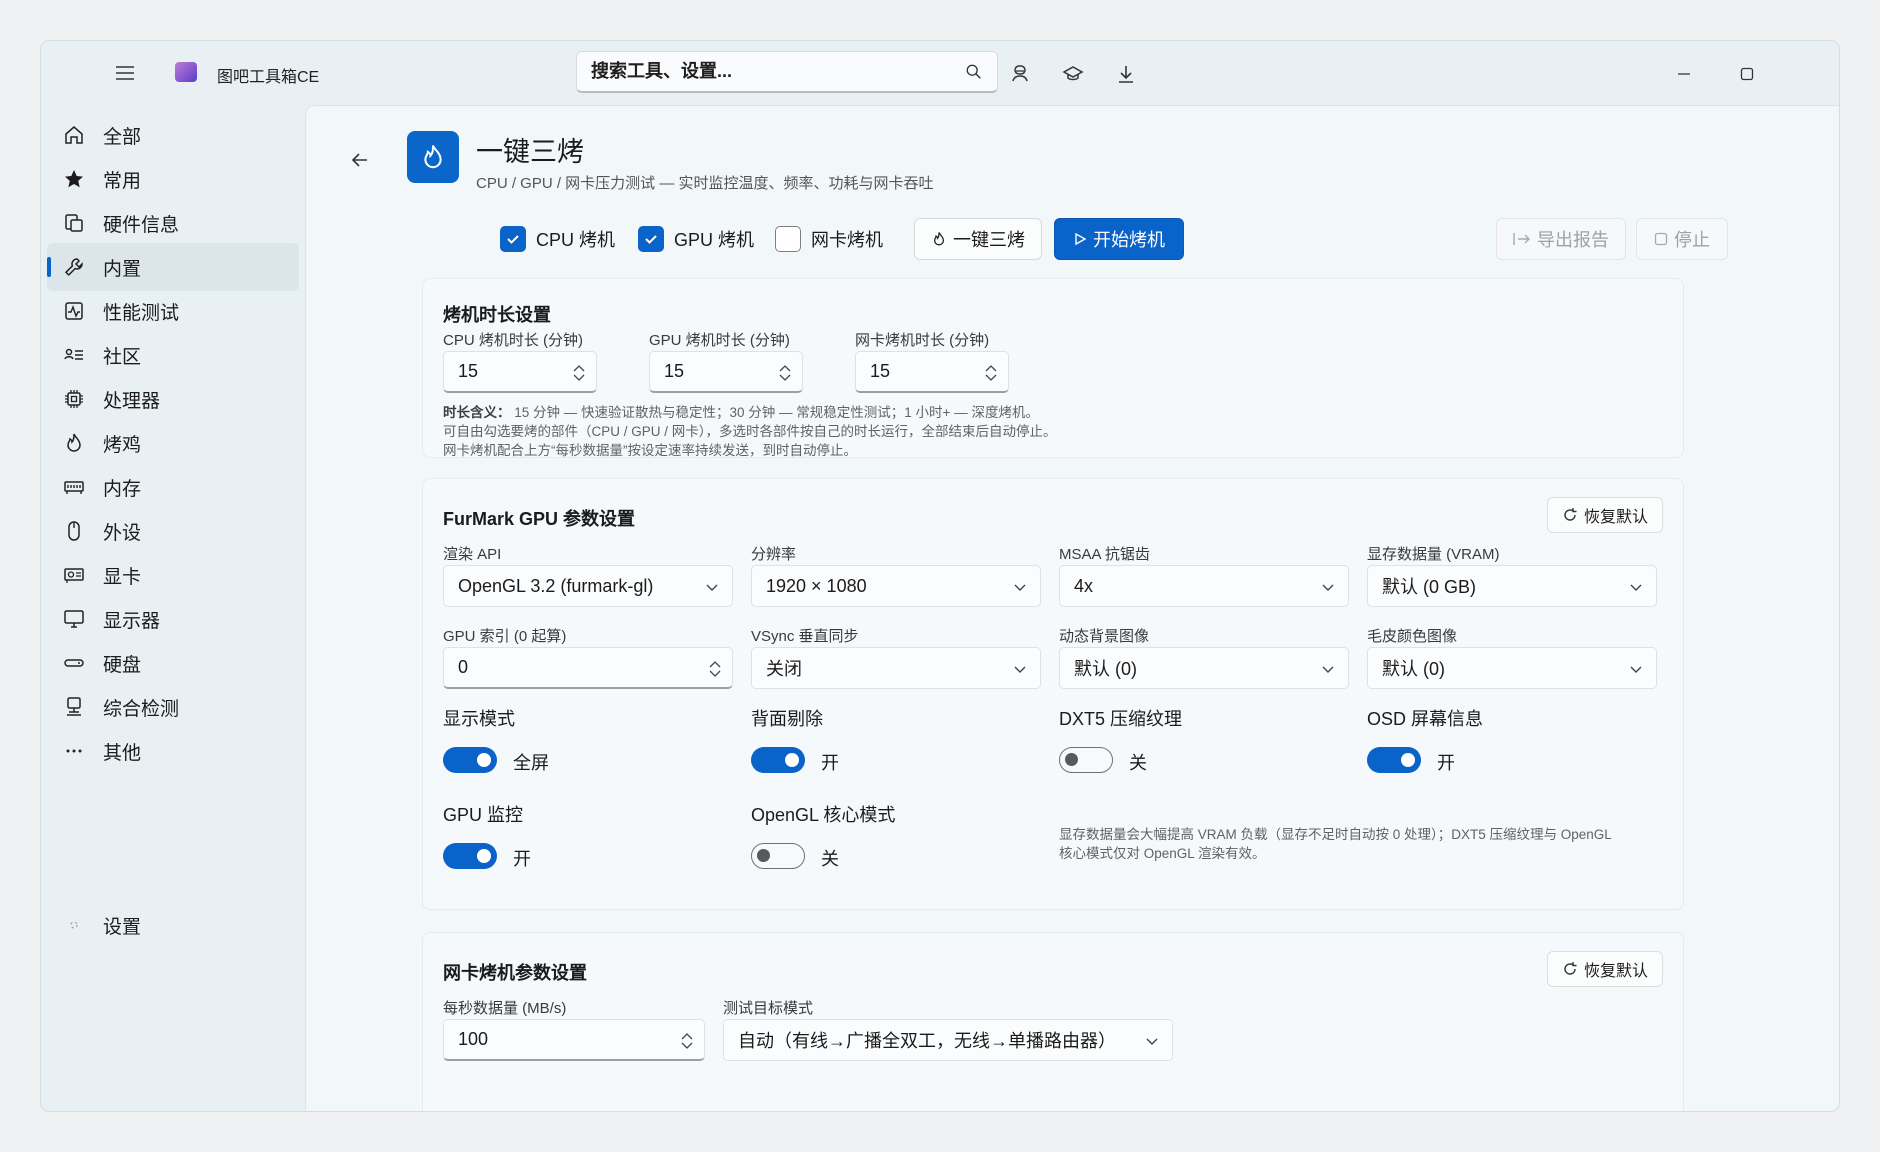 The width and height of the screenshot is (1880, 1152). Describe the element at coordinates (127, 73) in the screenshot. I see `hamburger-menu-icon` at that location.